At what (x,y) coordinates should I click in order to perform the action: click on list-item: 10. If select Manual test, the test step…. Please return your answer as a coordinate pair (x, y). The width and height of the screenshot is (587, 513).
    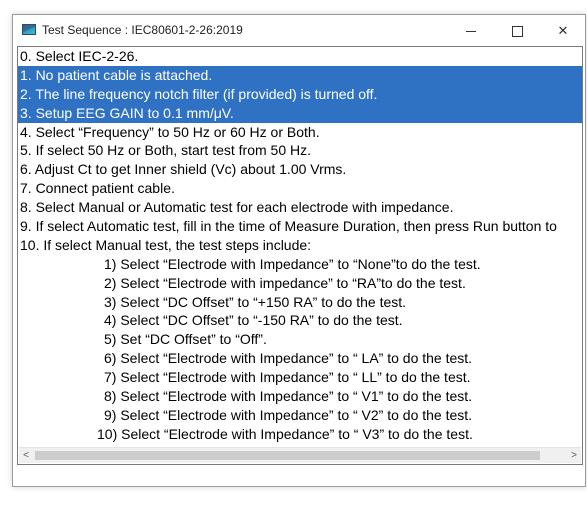
    Looking at the image, I should click on (300, 245).